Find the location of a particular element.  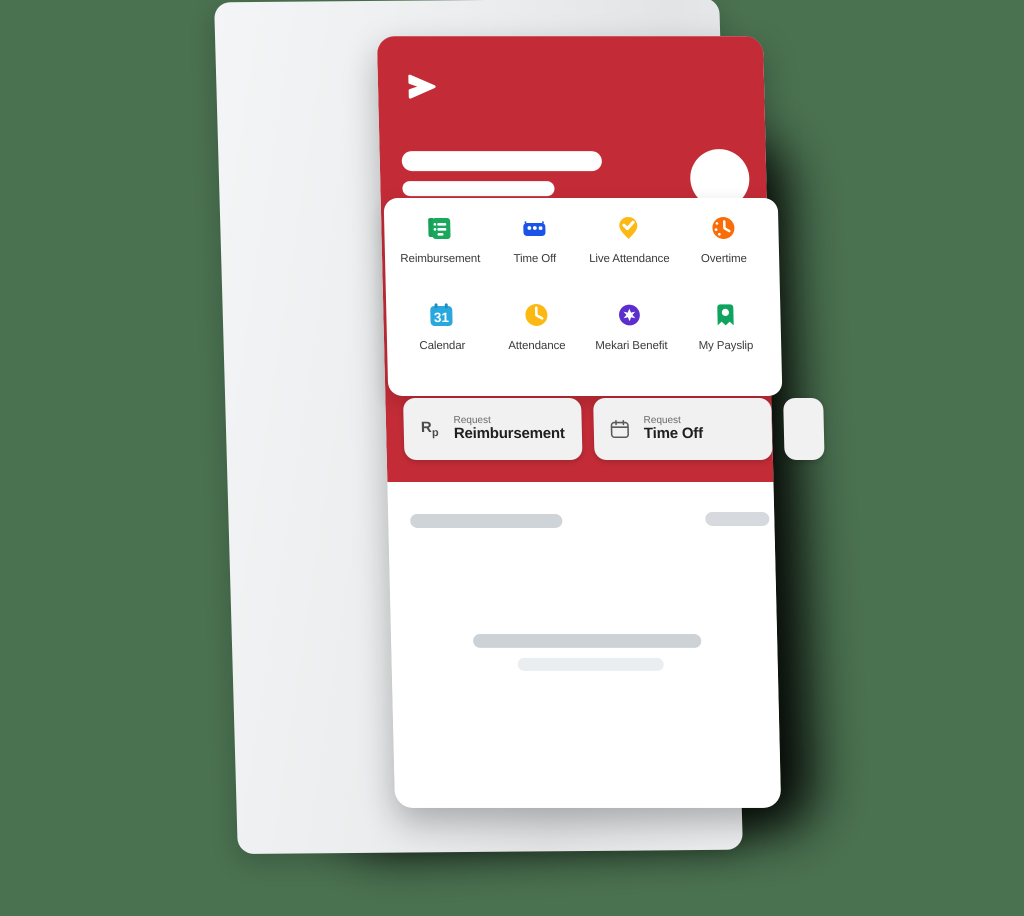

quick-action-request-reimbursement: Rp Request Reimbursement is located at coordinates (493, 429).